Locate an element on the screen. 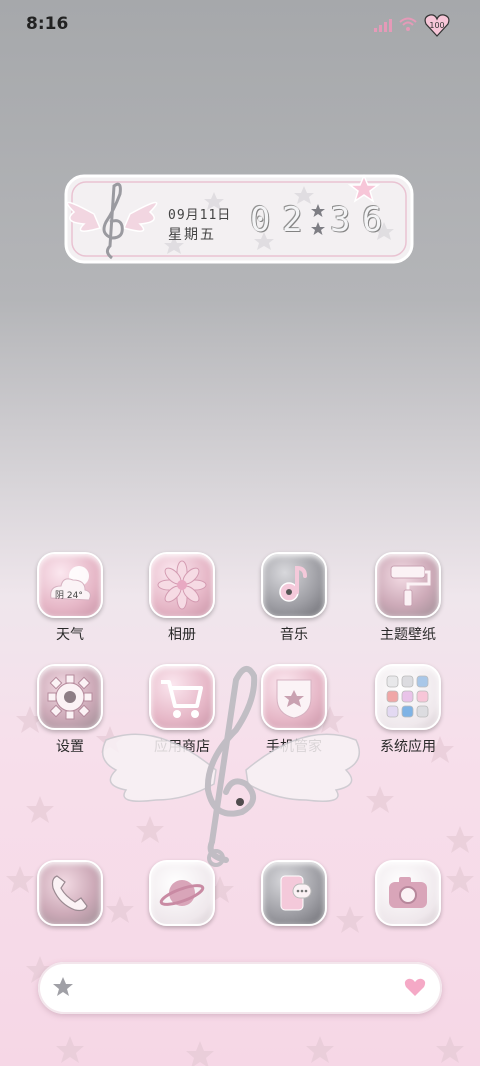 The width and height of the screenshot is (480, 1066). app-label: 应用商店 is located at coordinates (182, 747).